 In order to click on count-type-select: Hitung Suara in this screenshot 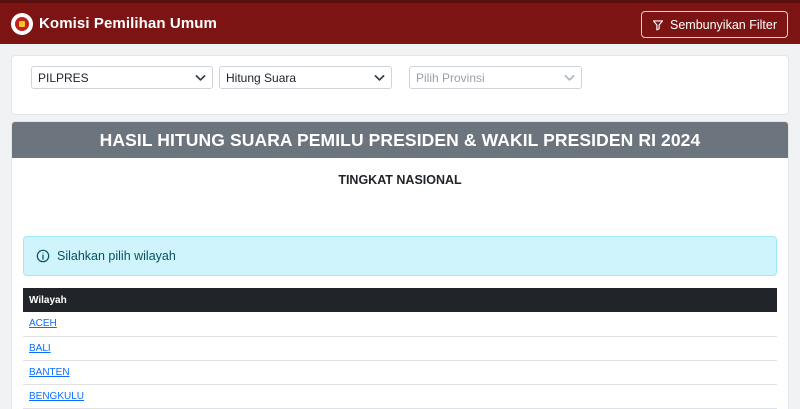, I will do `click(305, 77)`.